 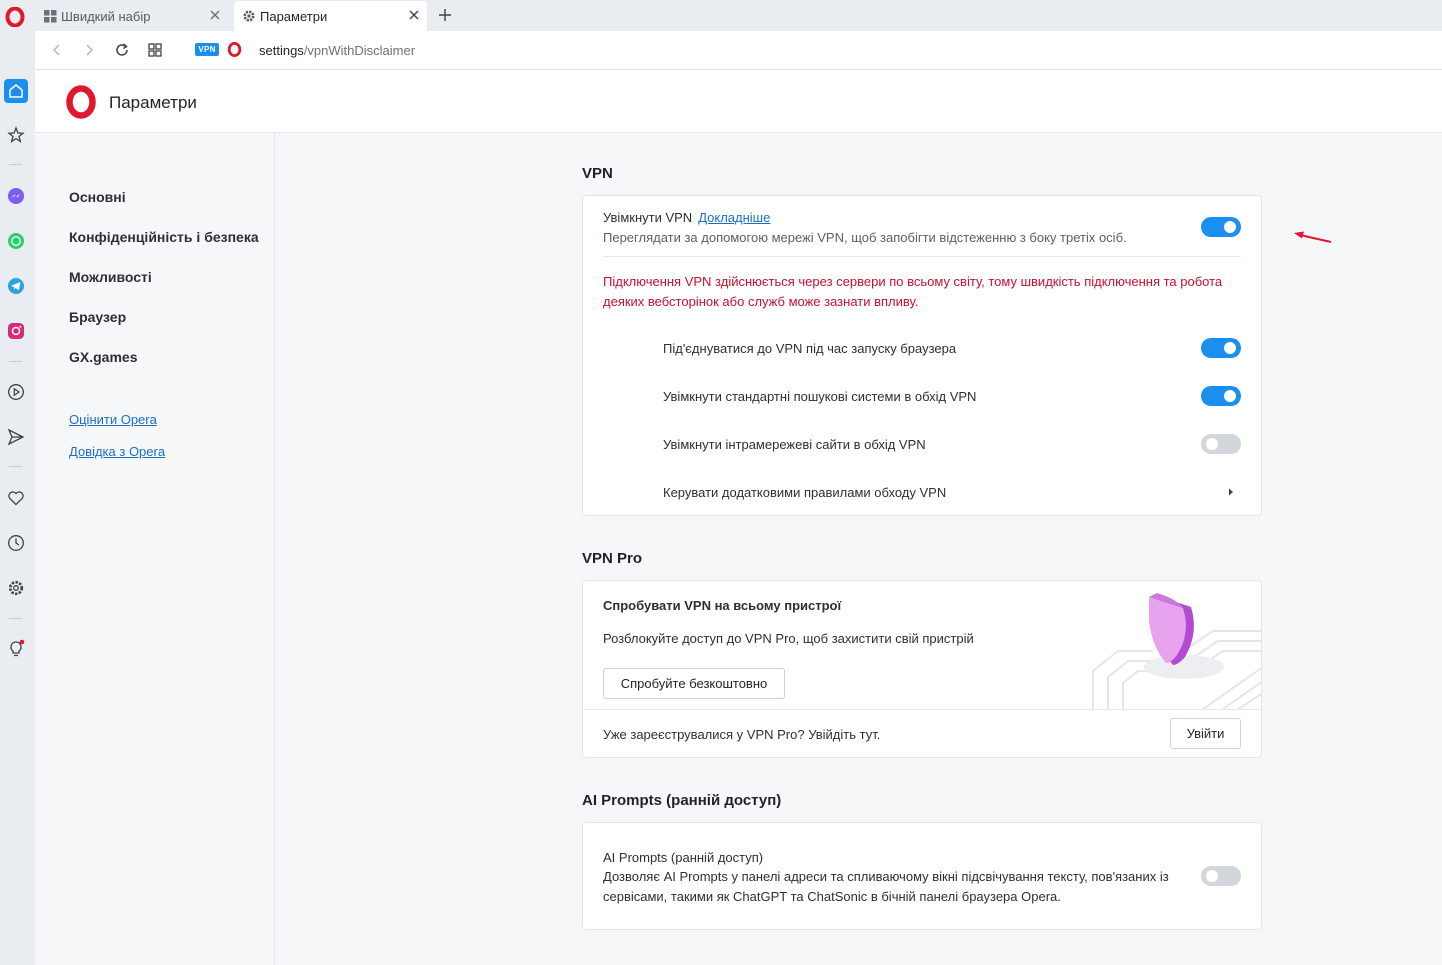 What do you see at coordinates (97, 317) in the screenshot?
I see `nav-item-browser: Браузер` at bounding box center [97, 317].